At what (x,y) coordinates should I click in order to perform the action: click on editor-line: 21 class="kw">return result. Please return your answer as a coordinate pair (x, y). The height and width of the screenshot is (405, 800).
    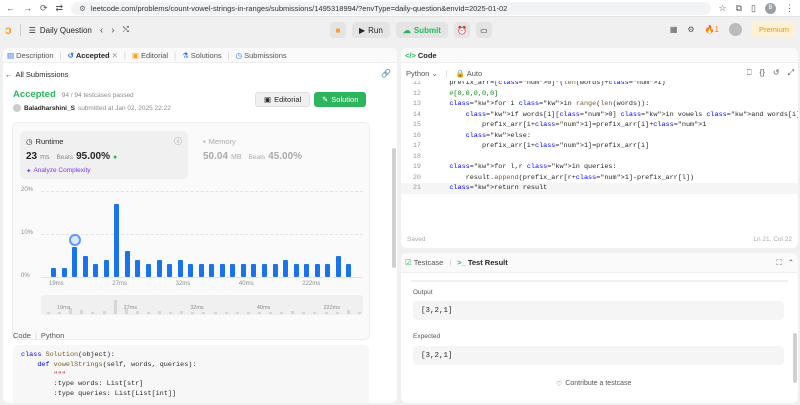
    Looking at the image, I should click on (599, 188).